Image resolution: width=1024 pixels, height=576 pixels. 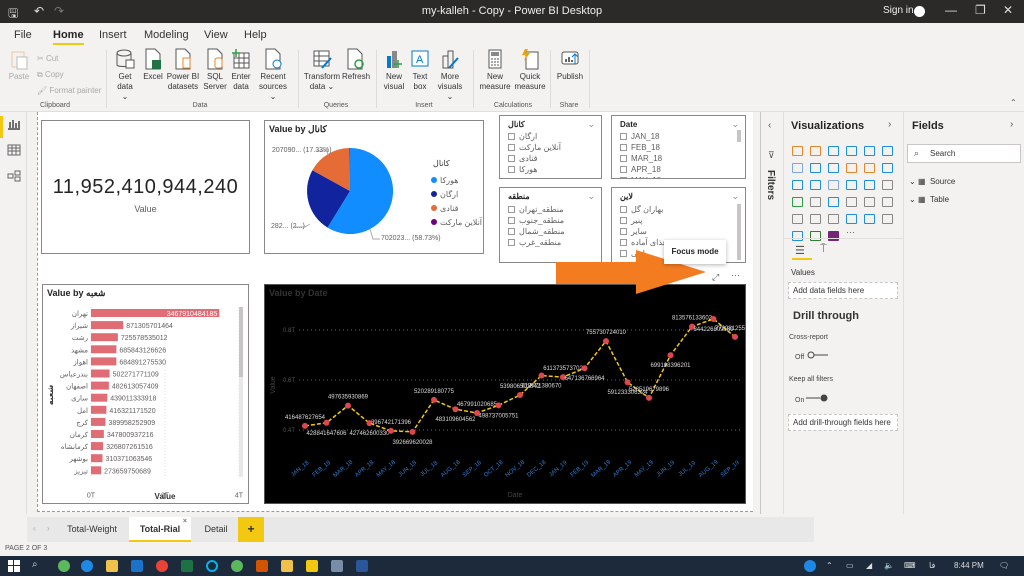 What do you see at coordinates (570, 65) in the screenshot?
I see `publish-button: Publish` at bounding box center [570, 65].